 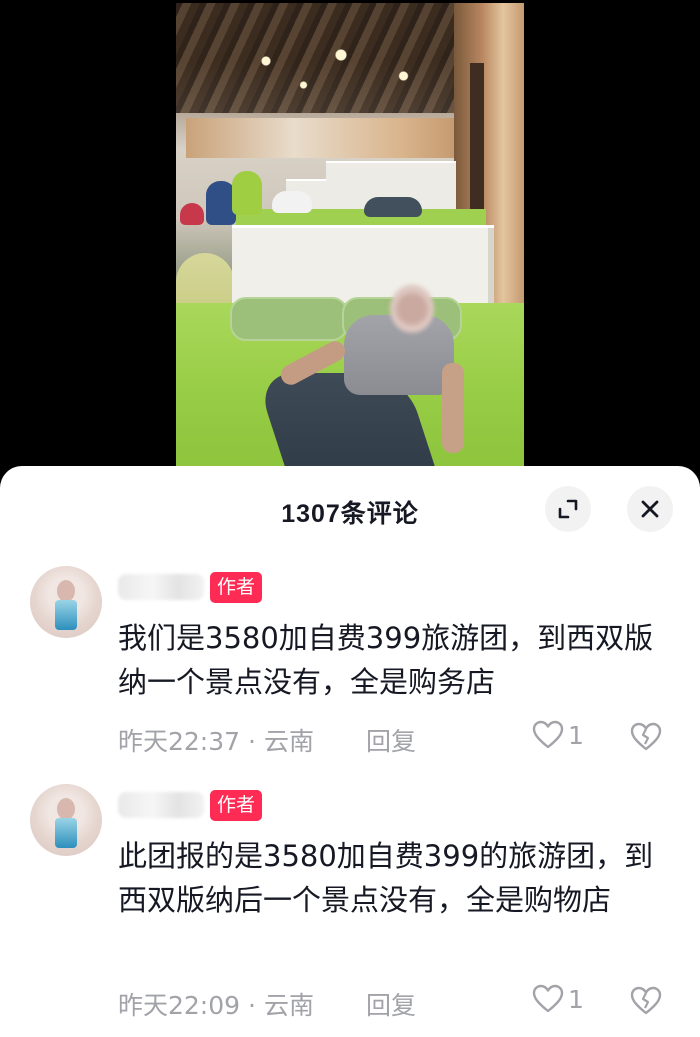 What do you see at coordinates (321, 138) in the screenshot?
I see `hall-back-graphic` at bounding box center [321, 138].